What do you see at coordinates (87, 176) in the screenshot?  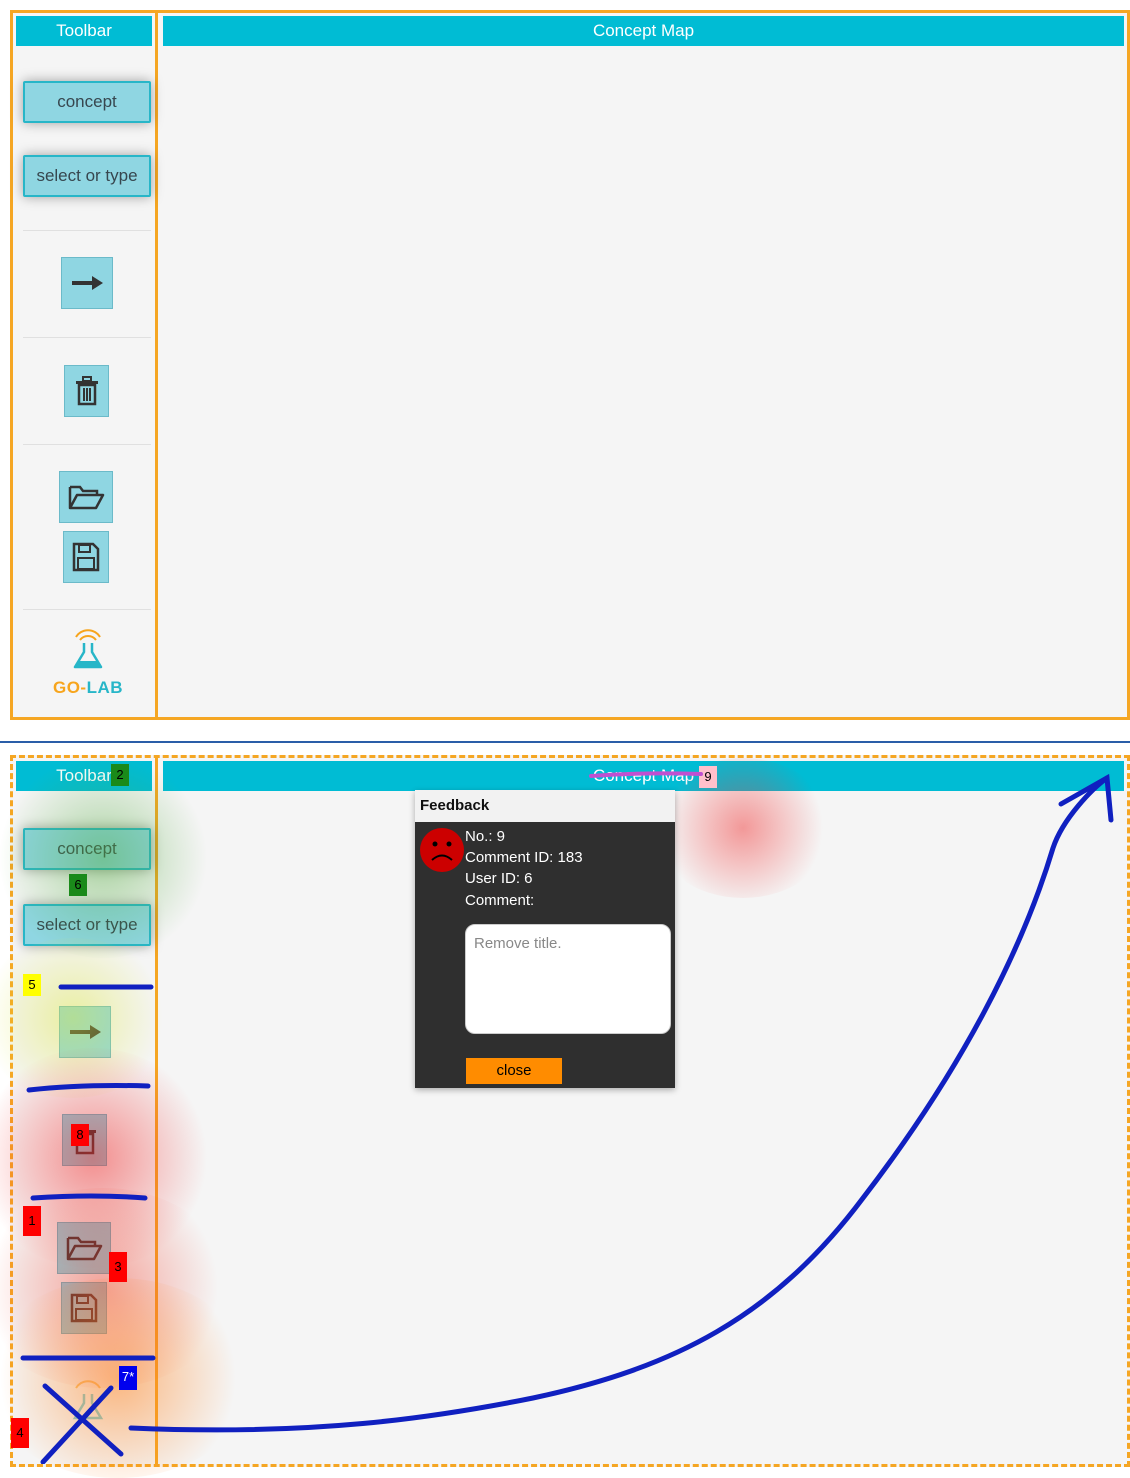 I see `select-or-type-button: select or type` at bounding box center [87, 176].